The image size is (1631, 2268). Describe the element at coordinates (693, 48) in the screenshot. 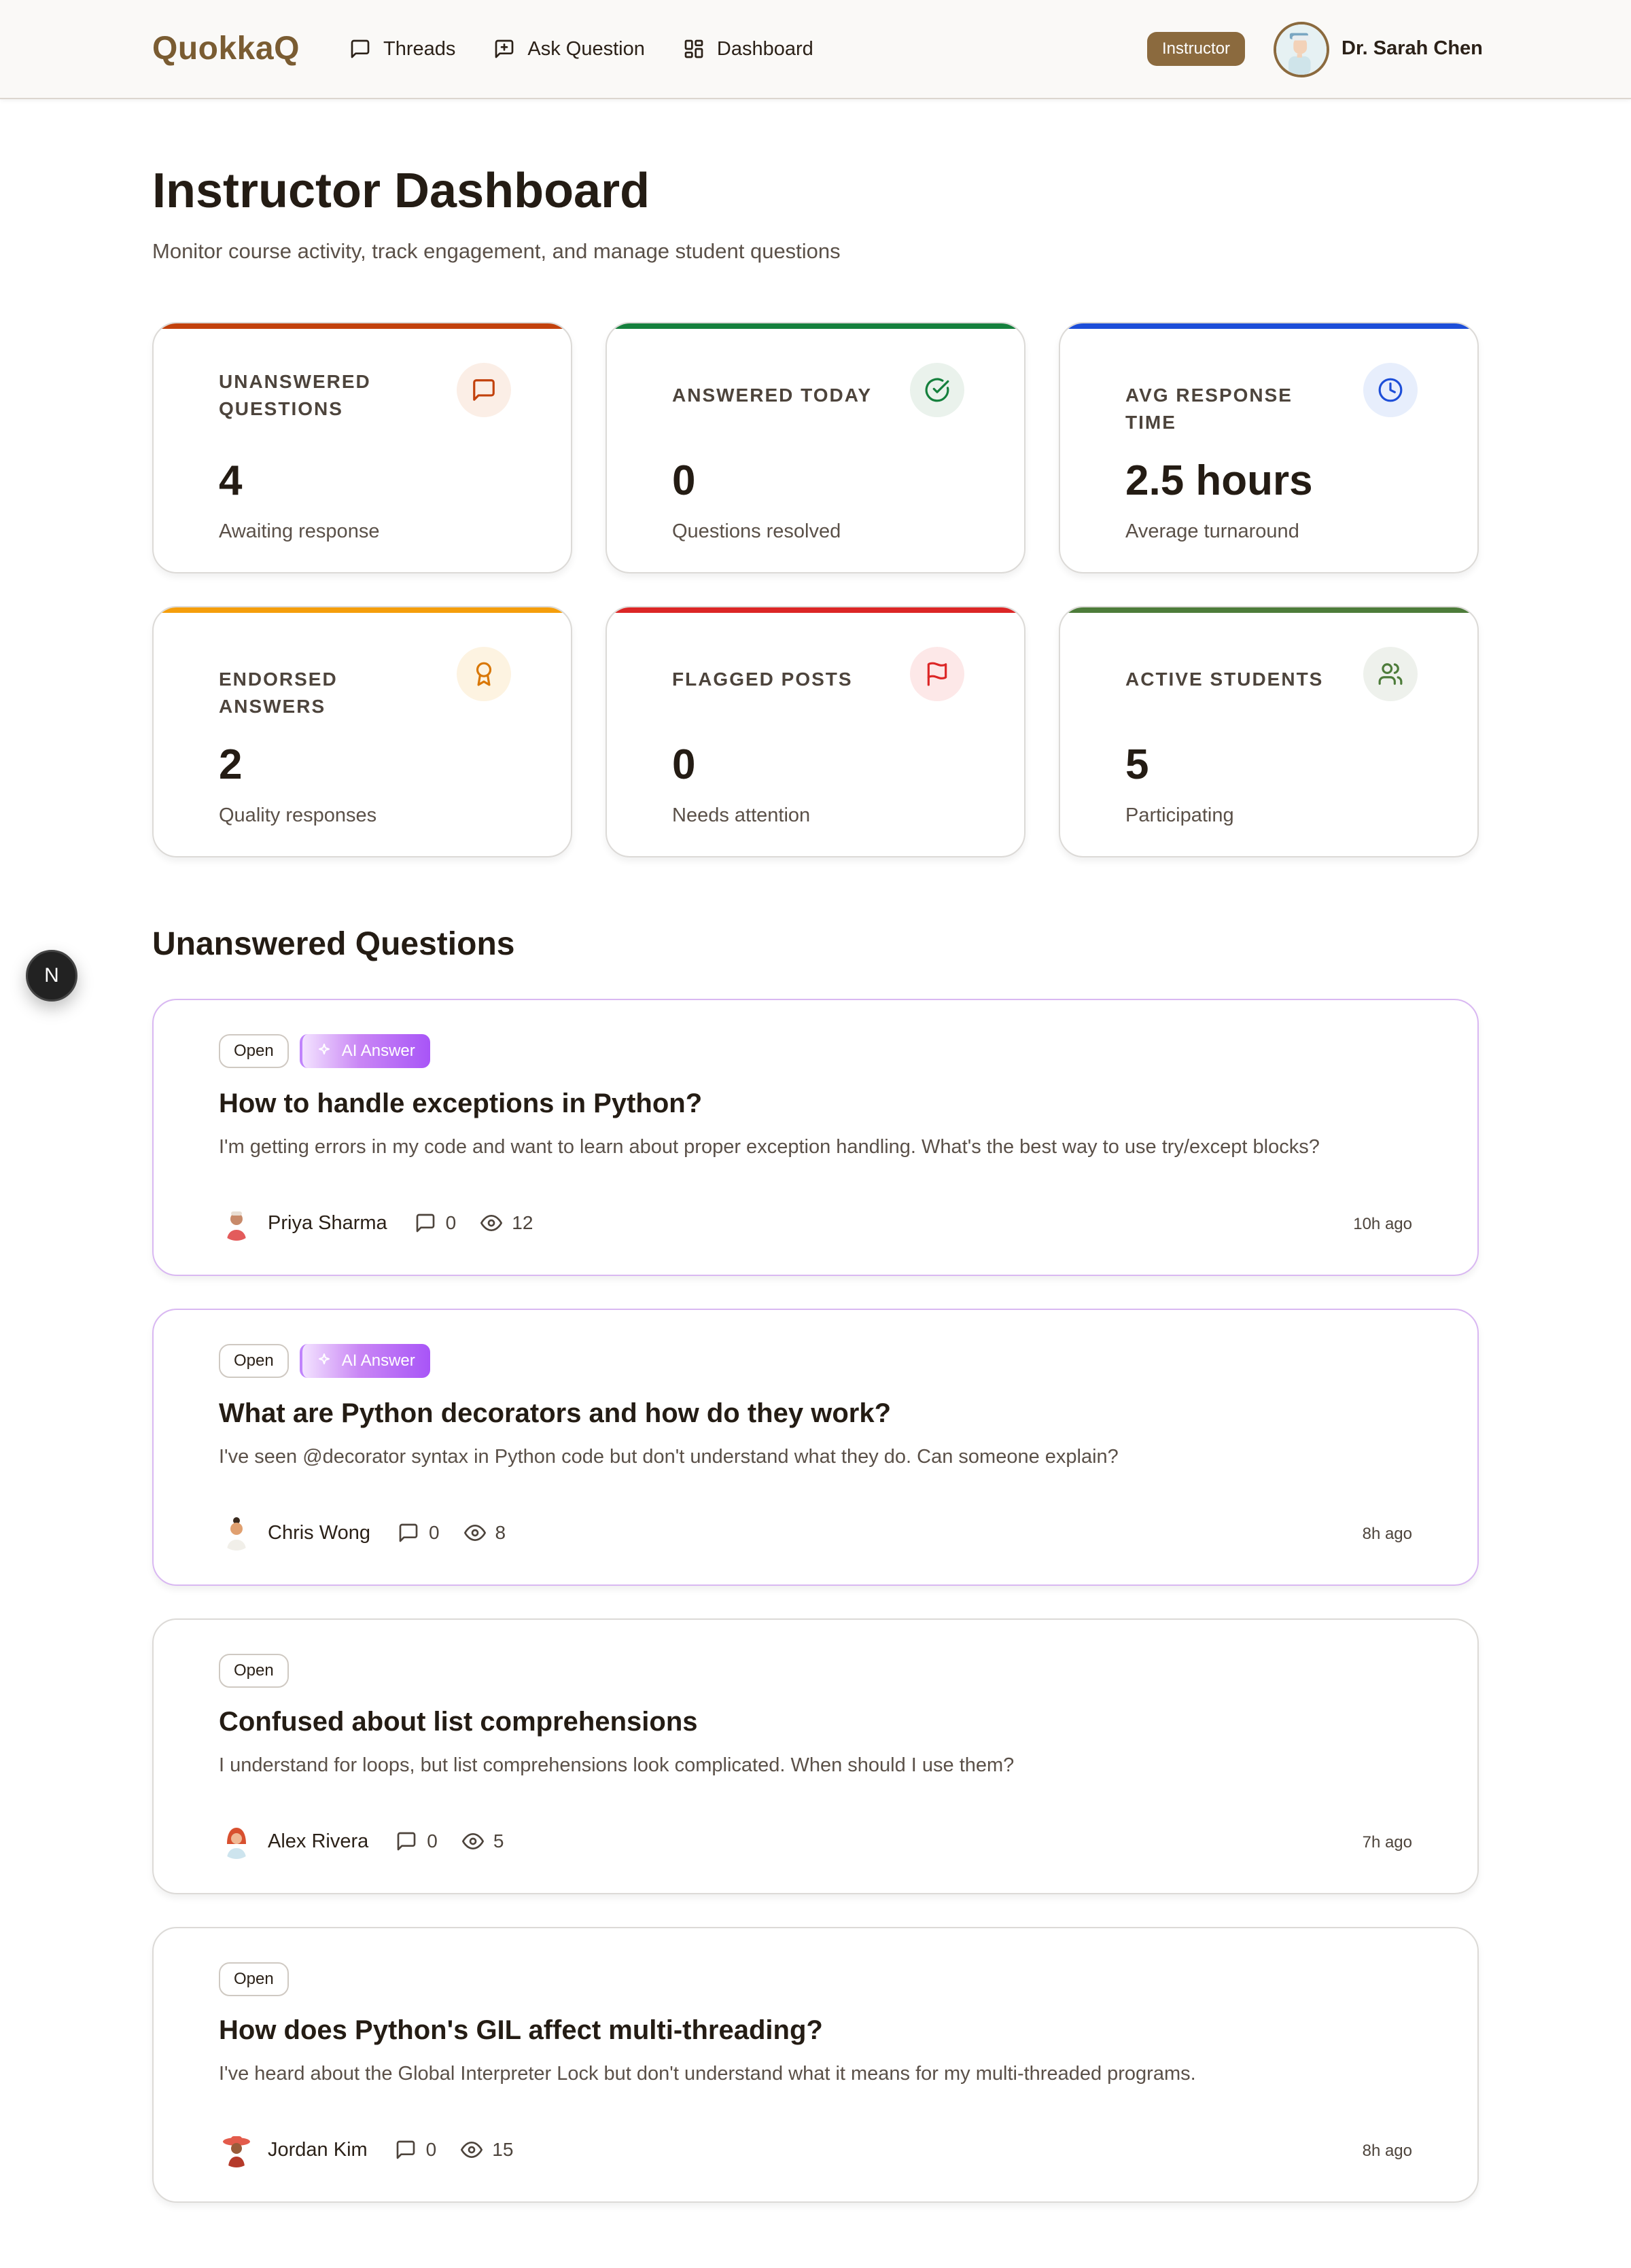

I see `layout-grid-icon` at that location.